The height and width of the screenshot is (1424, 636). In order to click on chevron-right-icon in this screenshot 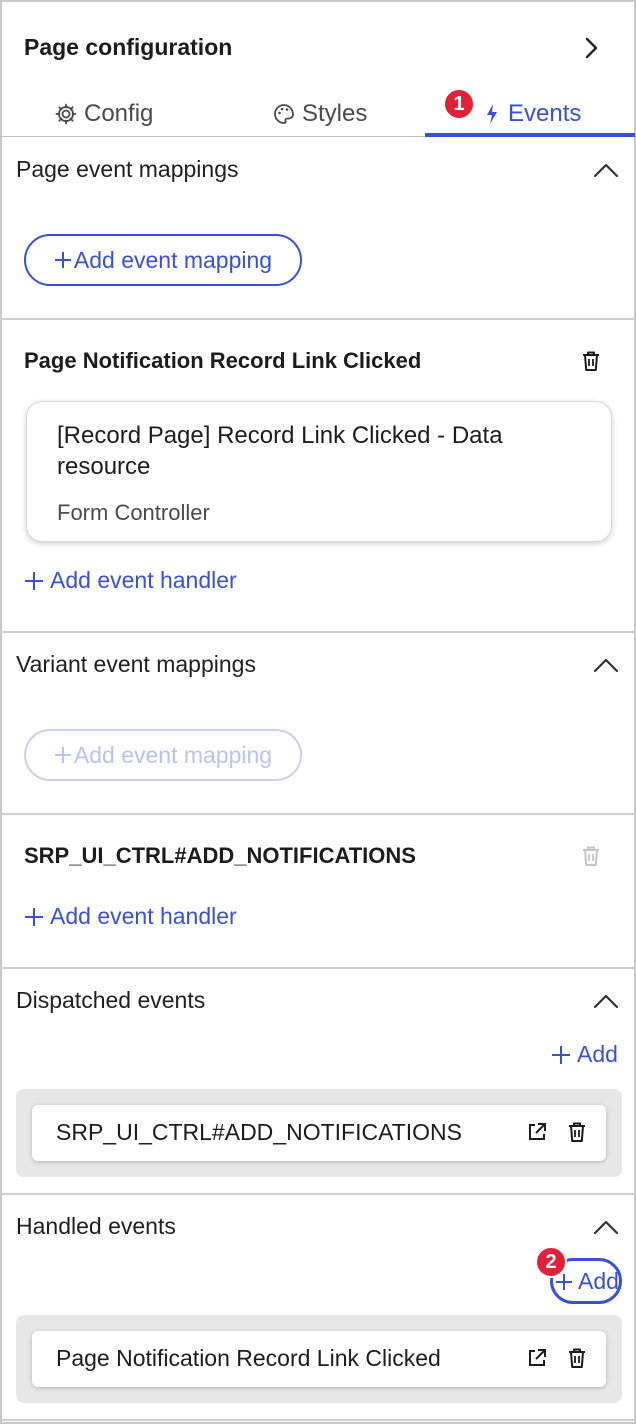, I will do `click(592, 48)`.